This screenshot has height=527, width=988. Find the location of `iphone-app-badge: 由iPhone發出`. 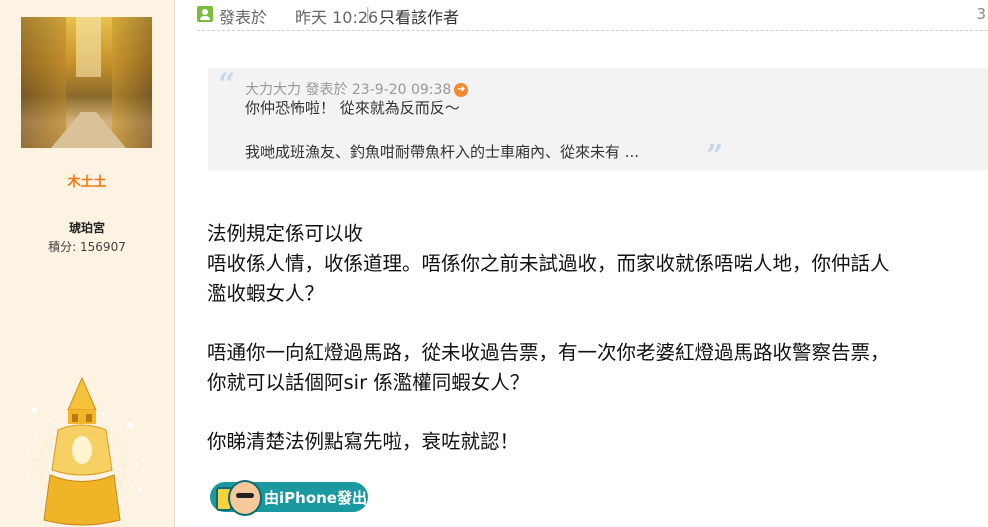

iphone-app-badge: 由iPhone發出 is located at coordinates (289, 498).